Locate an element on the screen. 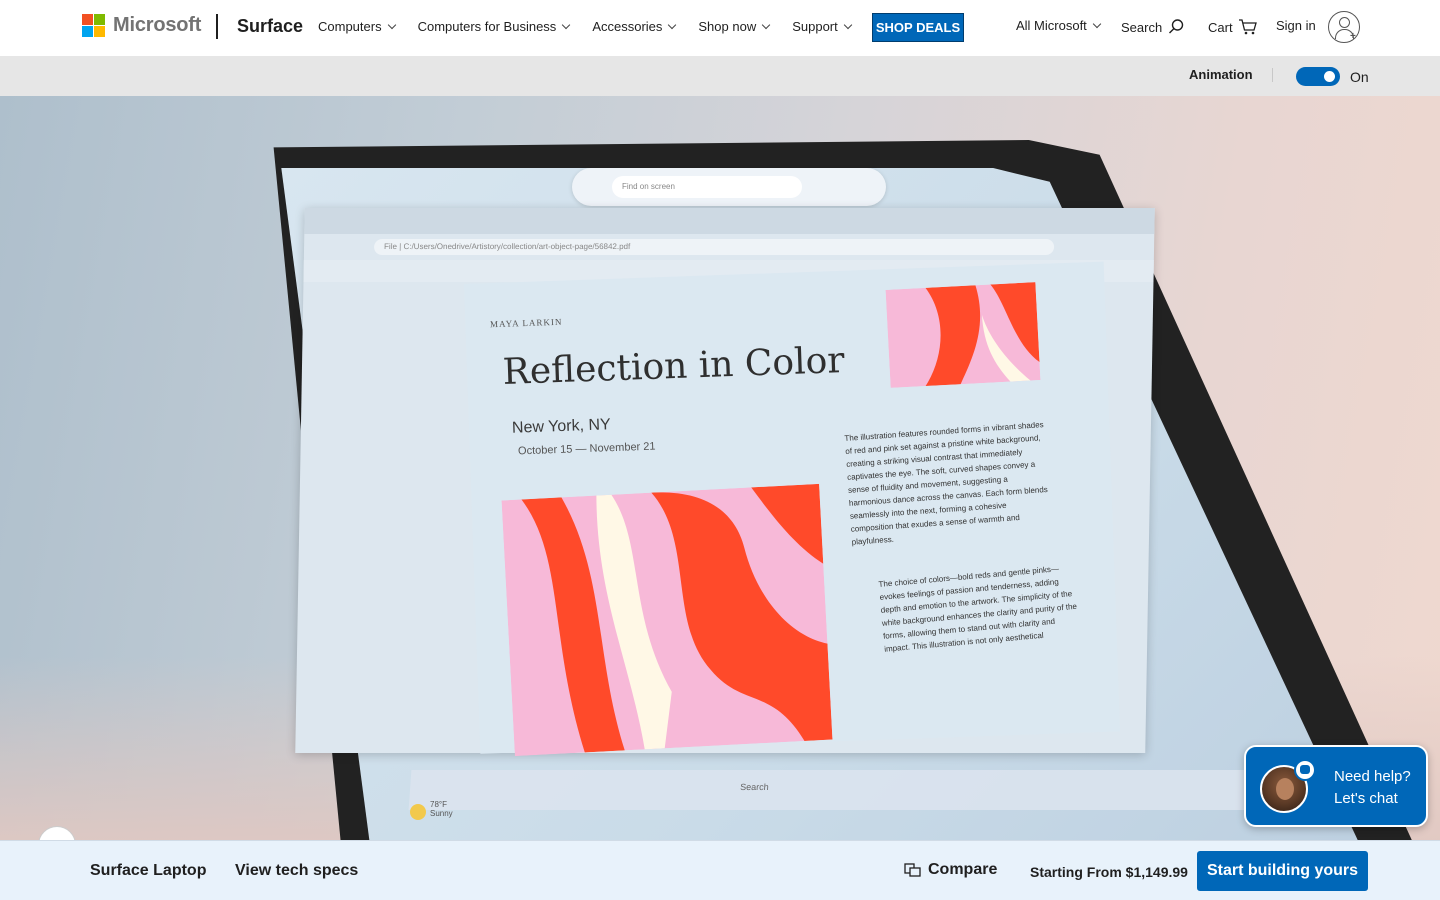 This screenshot has width=1440, height=900. microsoft-logo: Microsoft is located at coordinates (141, 25).